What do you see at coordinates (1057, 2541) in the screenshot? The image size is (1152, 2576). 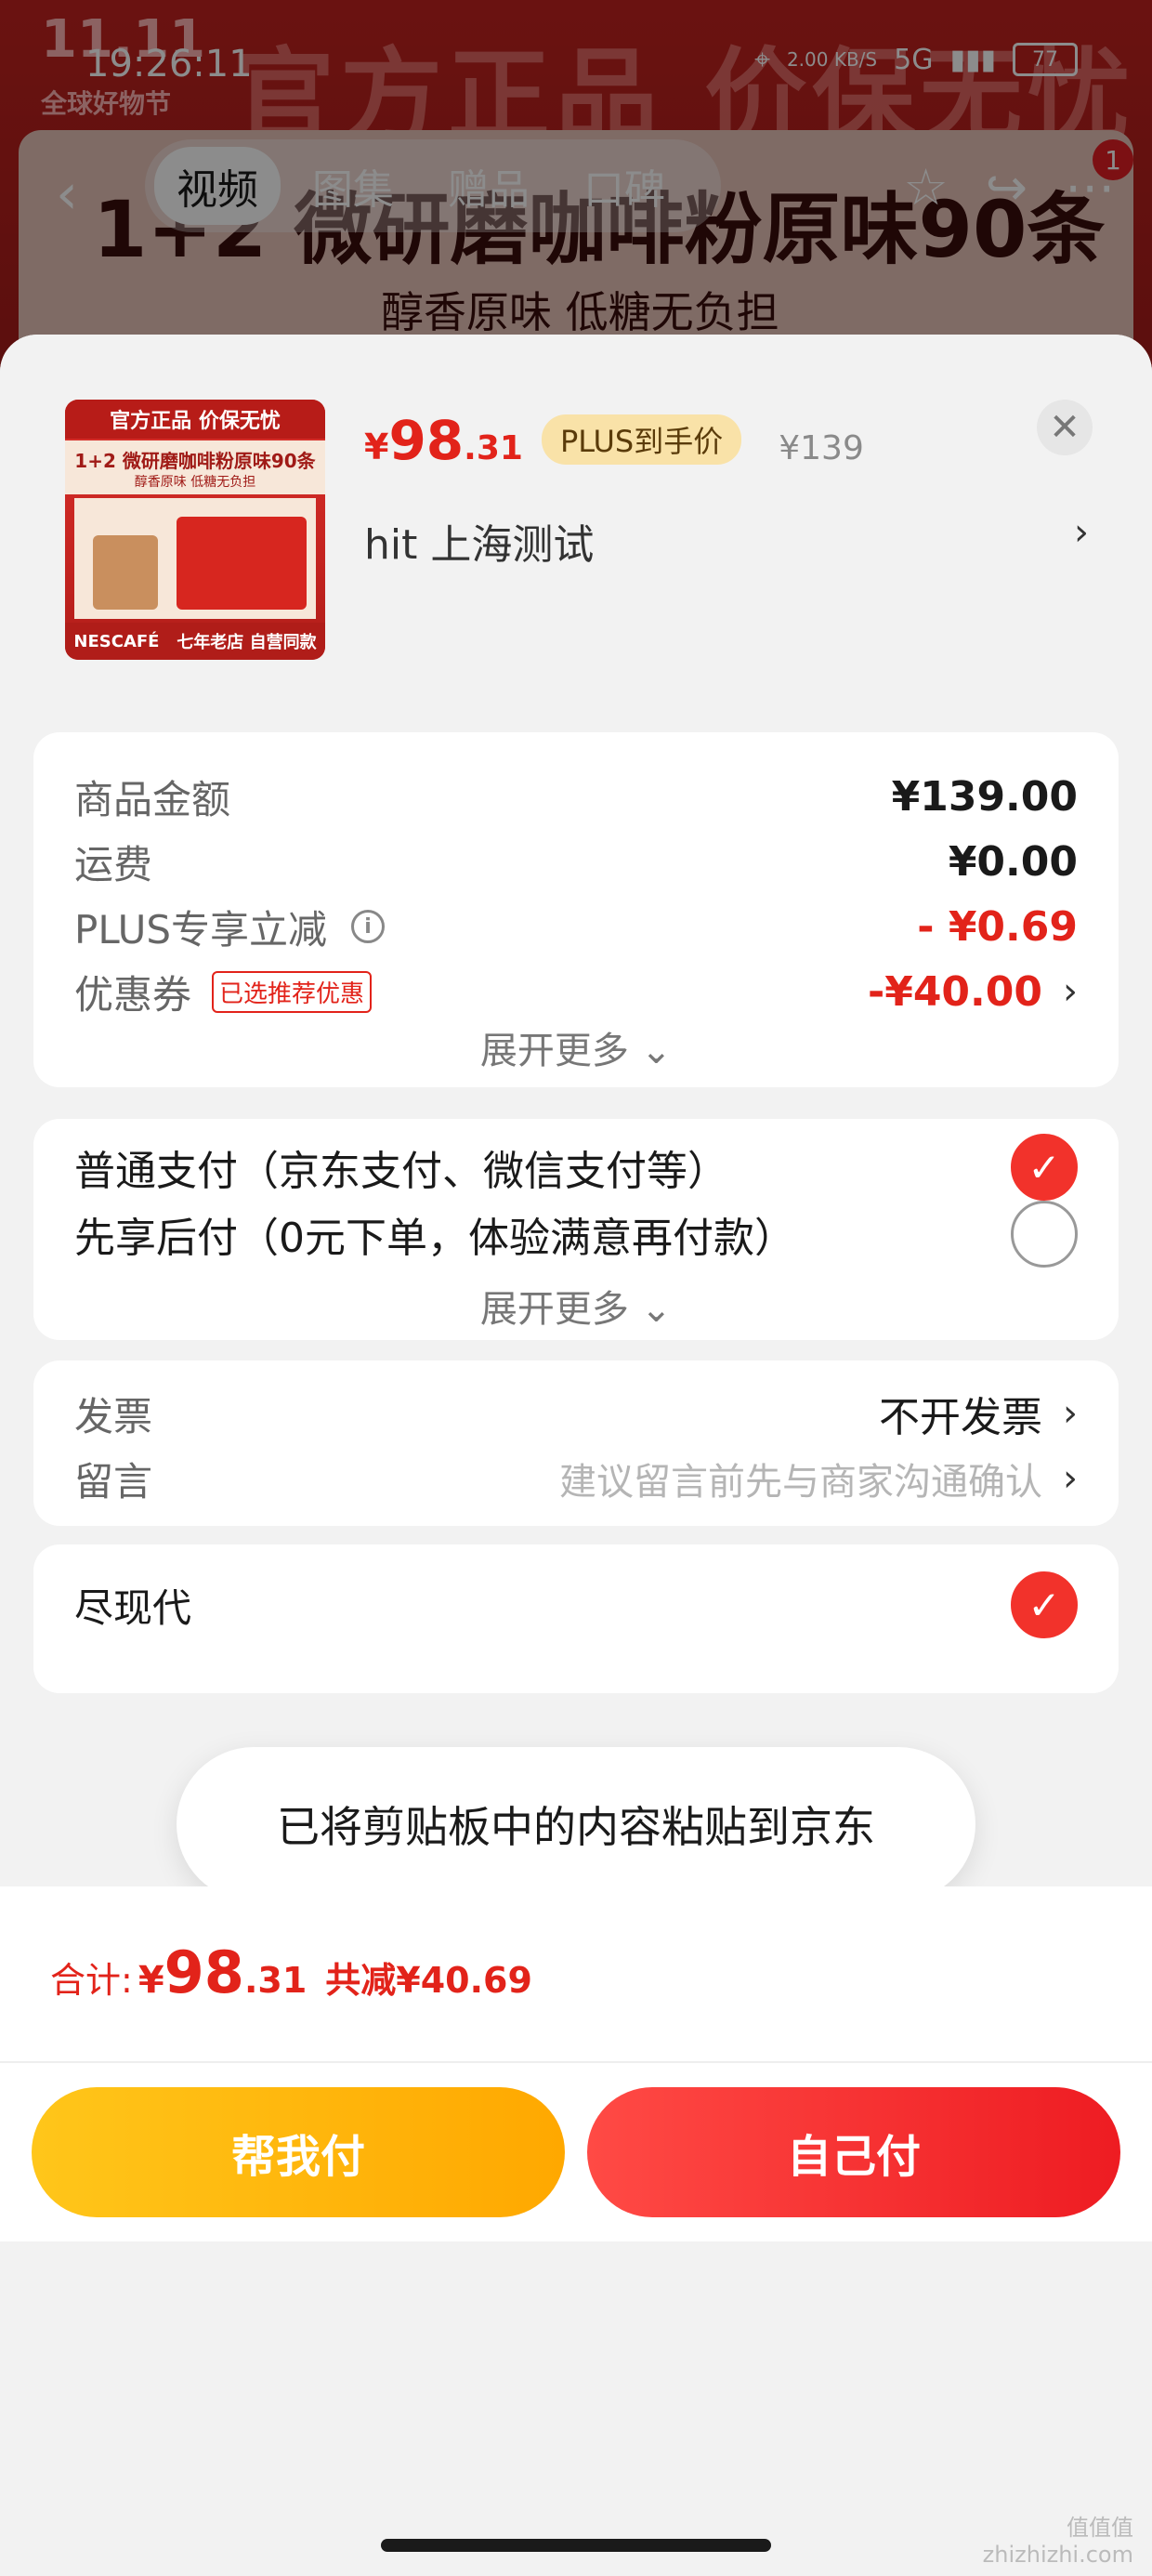 I see `watermark: 值值值 zhizhizhi.com` at bounding box center [1057, 2541].